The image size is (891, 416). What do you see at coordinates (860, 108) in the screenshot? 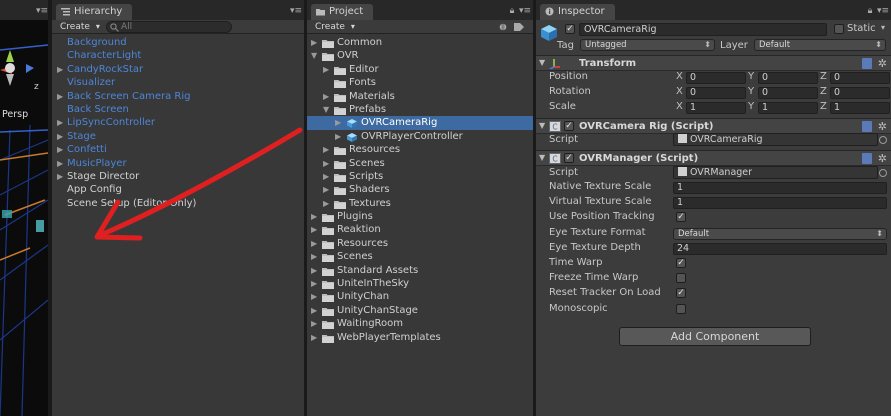
I see `transform-scale-z-field: 1` at bounding box center [860, 108].